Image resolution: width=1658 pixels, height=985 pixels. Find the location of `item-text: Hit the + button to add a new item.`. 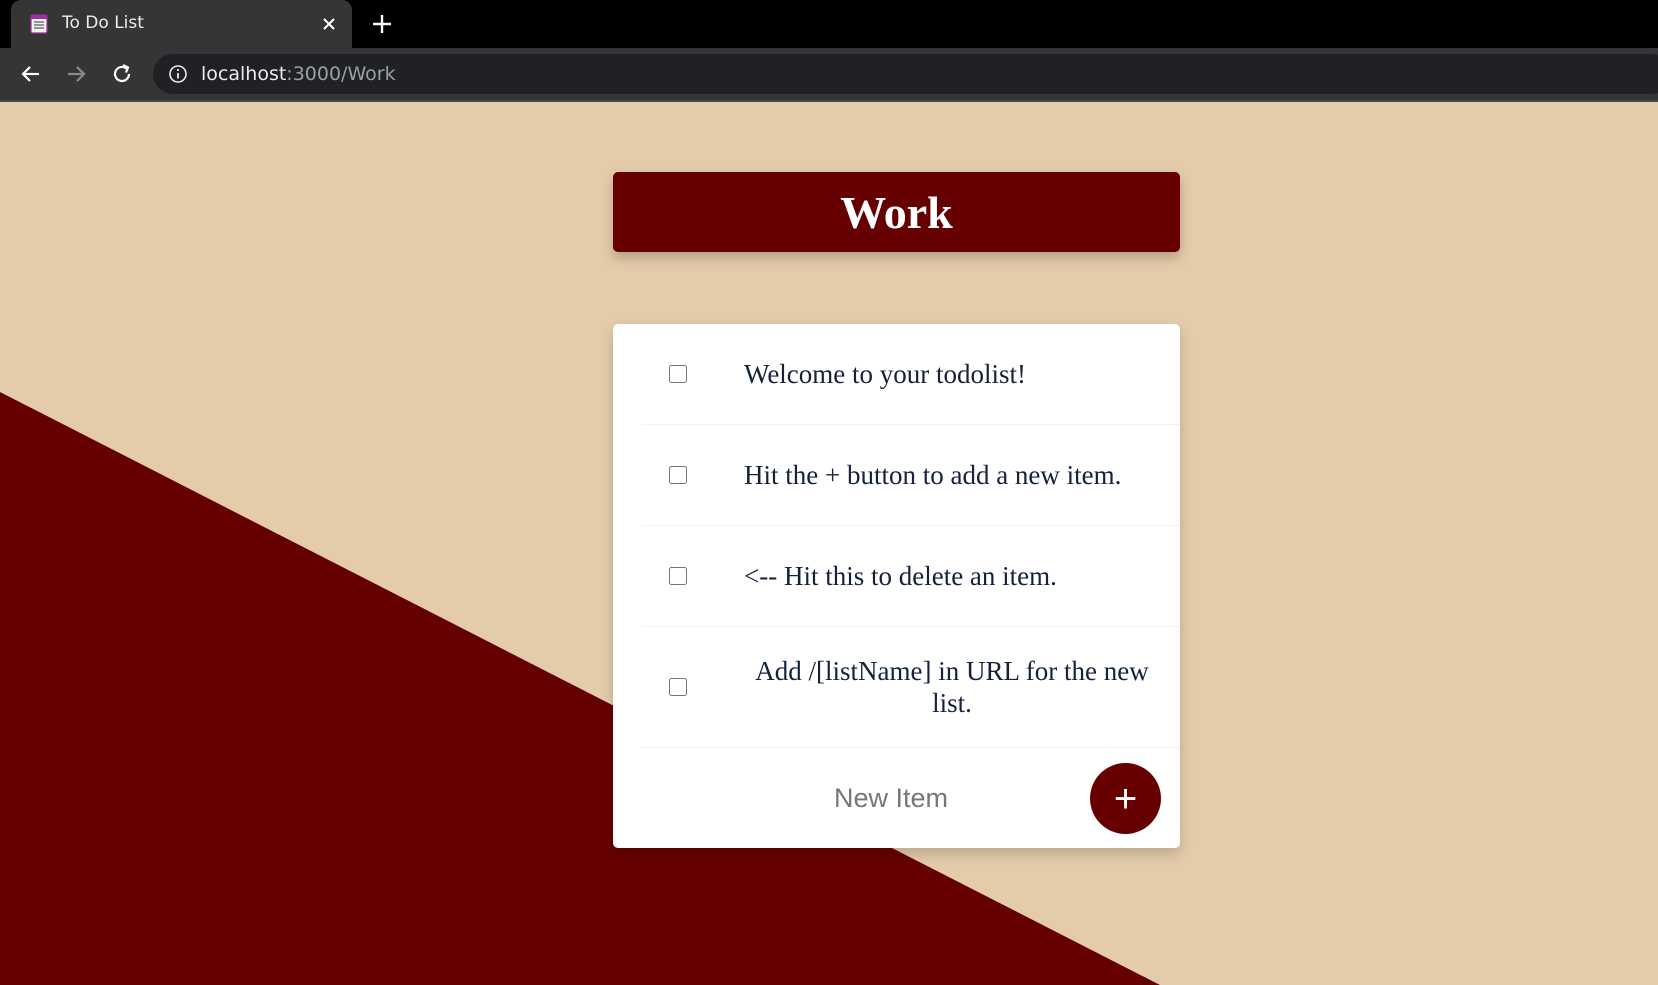

item-text: Hit the + button to add a new item. is located at coordinates (933, 475).